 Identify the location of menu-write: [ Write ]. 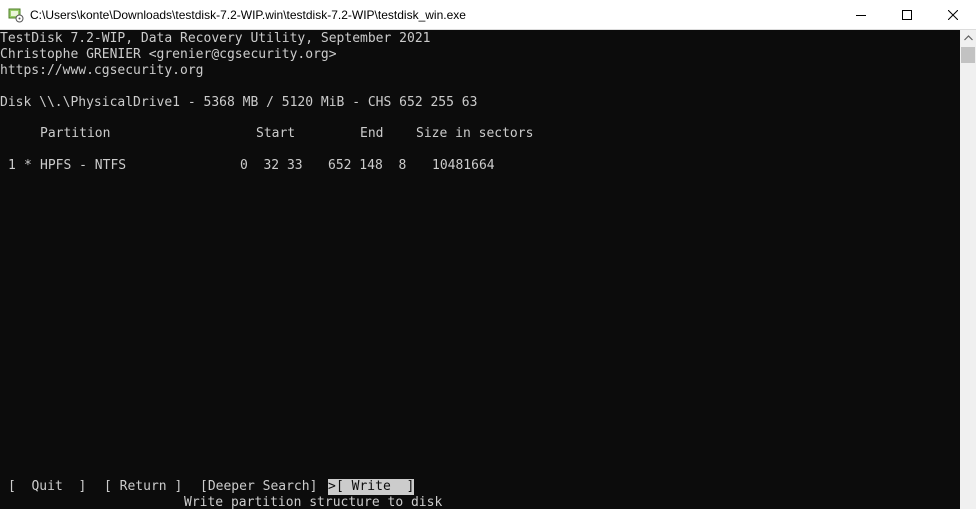
(375, 487).